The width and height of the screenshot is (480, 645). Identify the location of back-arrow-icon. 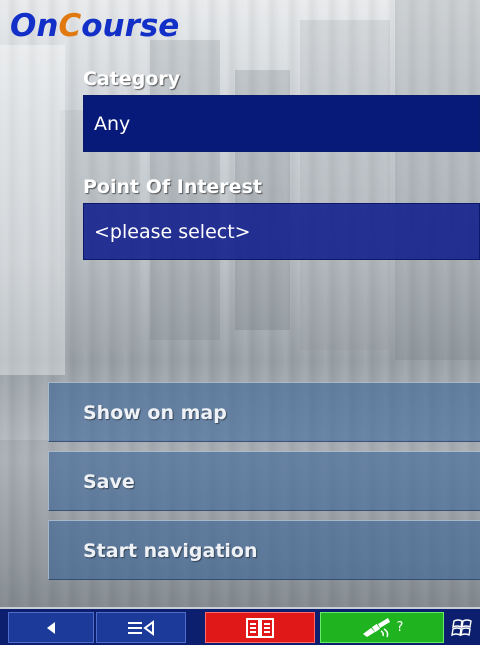
(51, 627).